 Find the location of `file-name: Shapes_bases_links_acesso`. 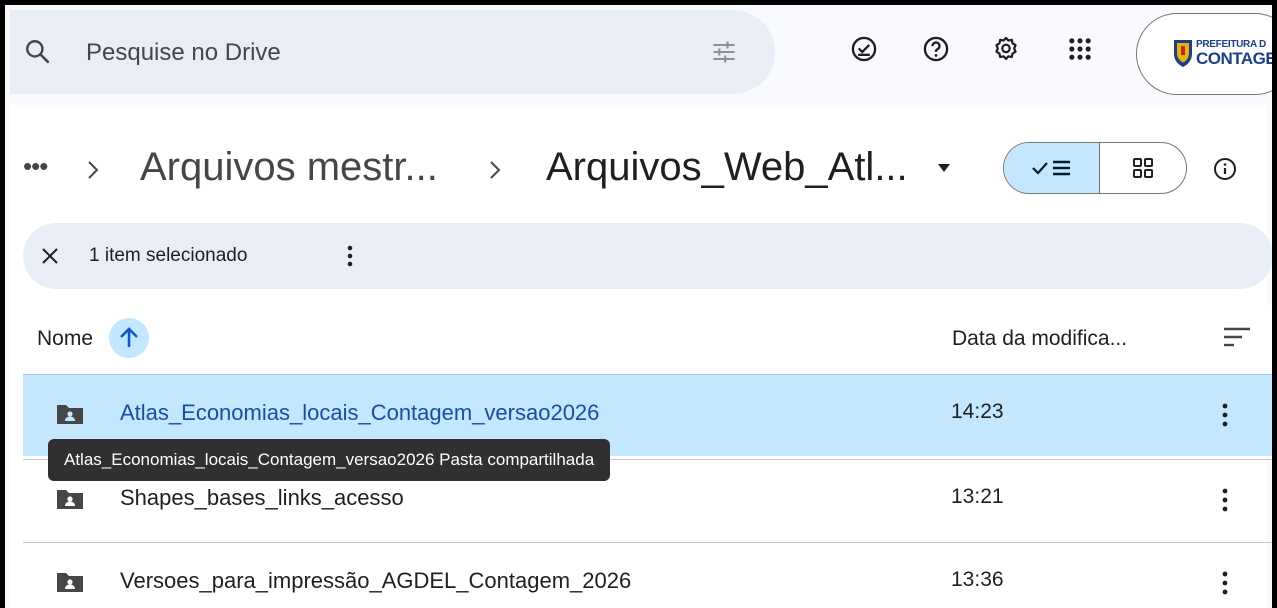

file-name: Shapes_bases_links_acesso is located at coordinates (262, 498).